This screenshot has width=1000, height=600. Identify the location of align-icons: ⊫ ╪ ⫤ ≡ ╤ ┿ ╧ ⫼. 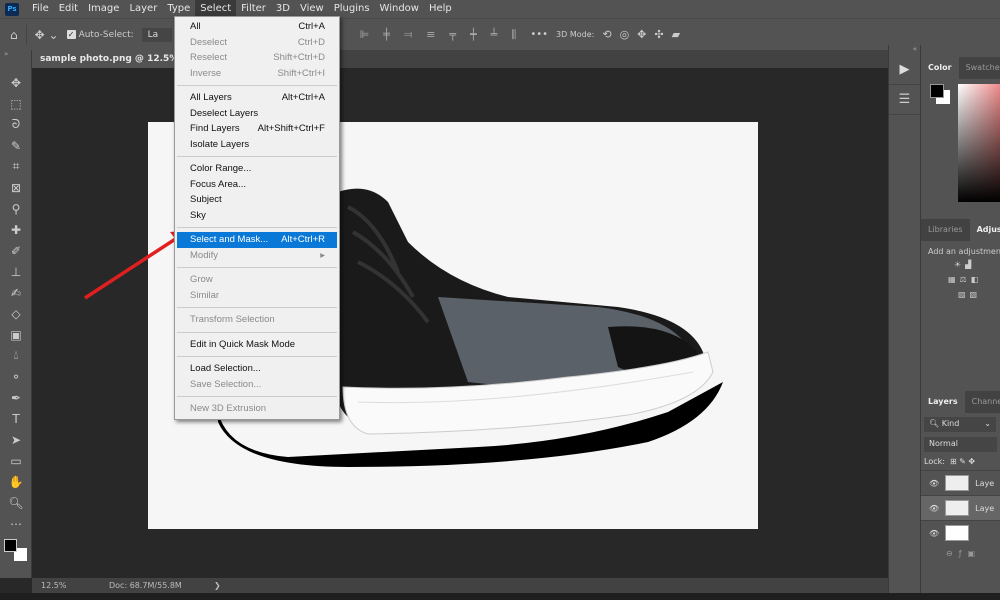
(438, 35).